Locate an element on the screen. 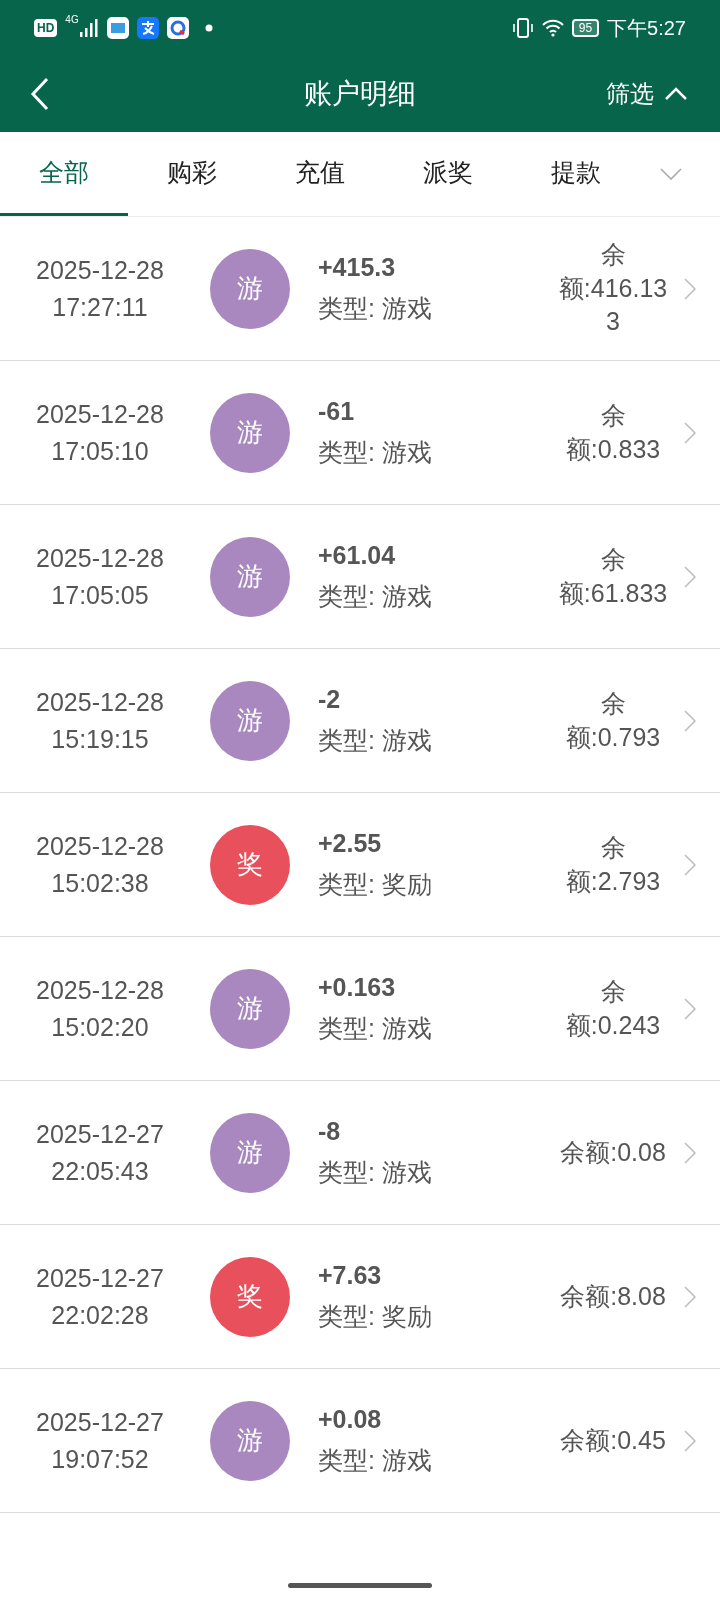 The height and width of the screenshot is (1600, 720). record-row: 2025-12-28 15:19:15 游 -2 类型: 游戏 余额:0.793 is located at coordinates (360, 721).